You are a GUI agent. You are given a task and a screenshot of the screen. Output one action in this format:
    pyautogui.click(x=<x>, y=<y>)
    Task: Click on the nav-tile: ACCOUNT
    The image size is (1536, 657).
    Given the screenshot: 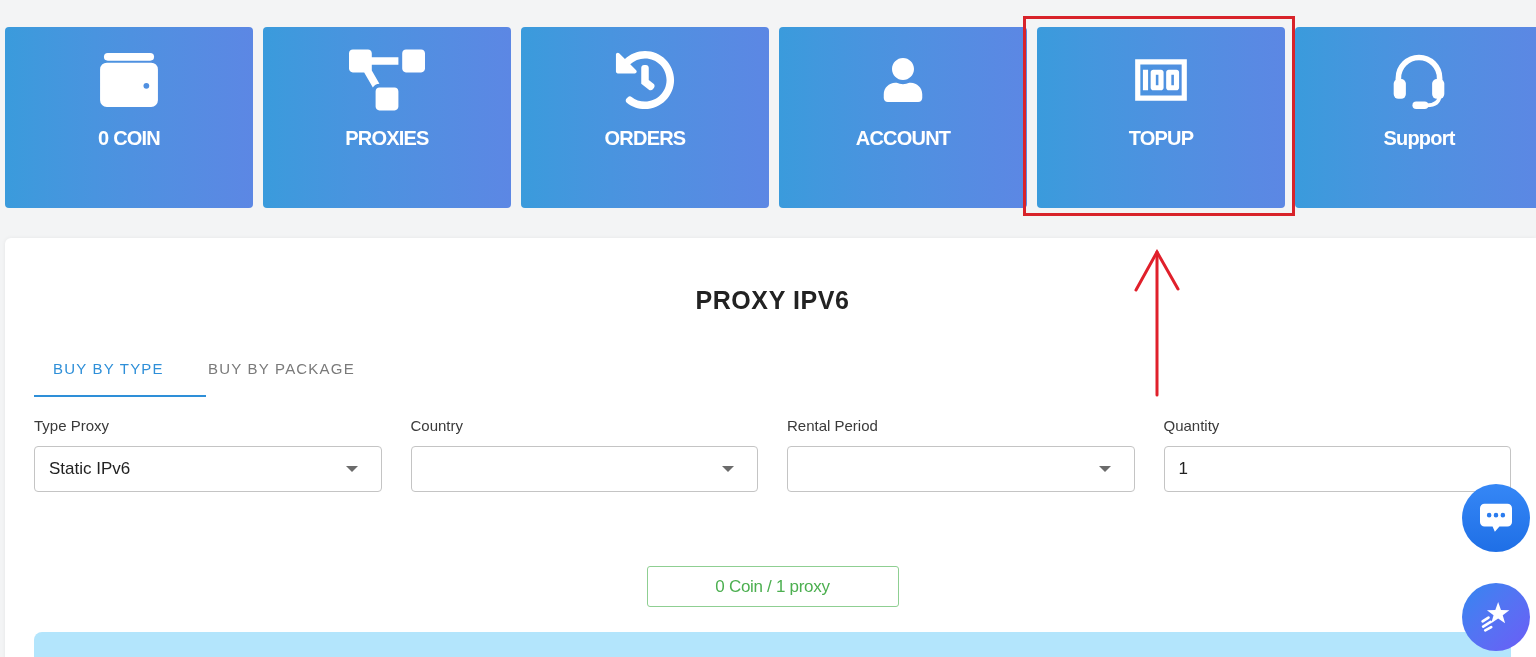 What is the action you would take?
    pyautogui.click(x=903, y=117)
    